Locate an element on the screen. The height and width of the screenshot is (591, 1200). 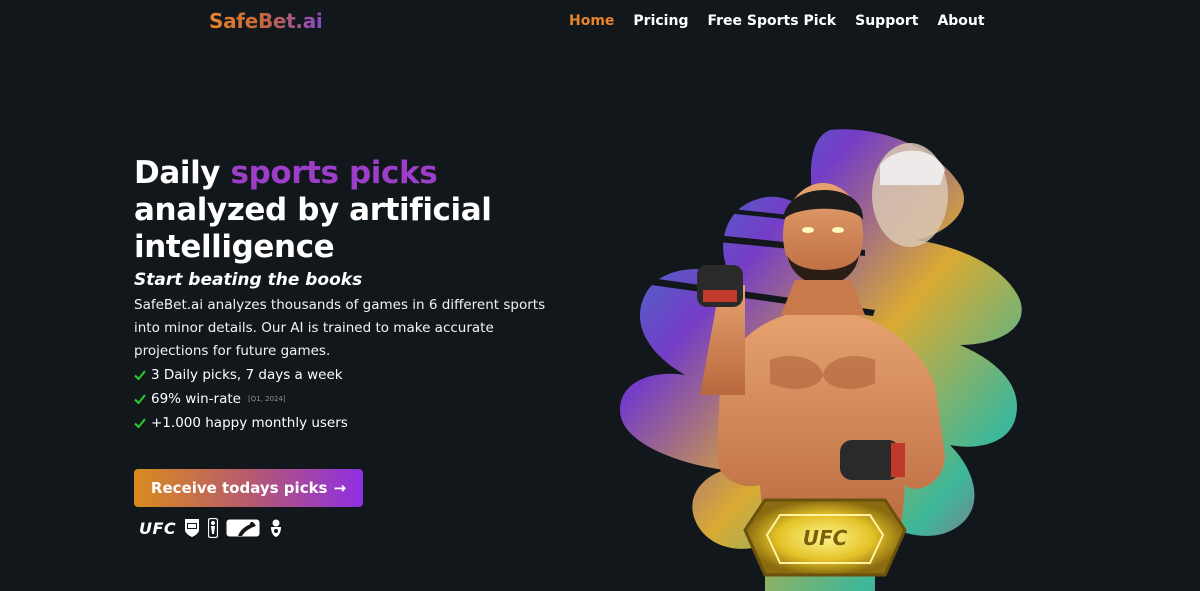
feature-text: 3 Daily picks, 7 days a week is located at coordinates (247, 375).